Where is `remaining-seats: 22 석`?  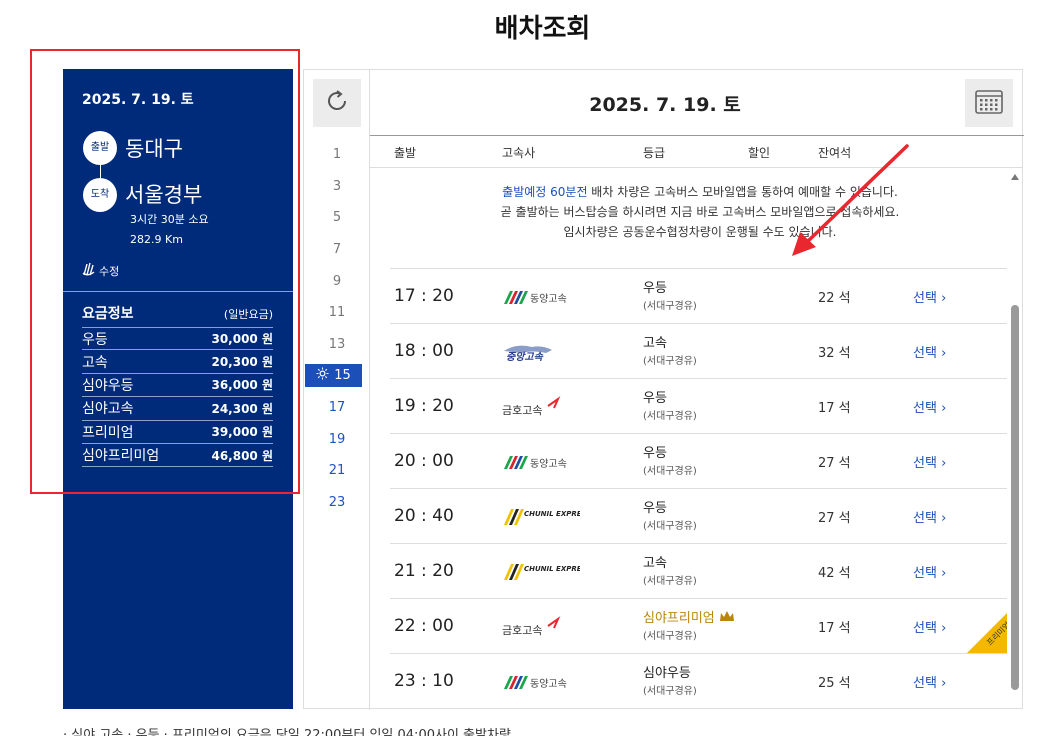 remaining-seats: 22 석 is located at coordinates (834, 298).